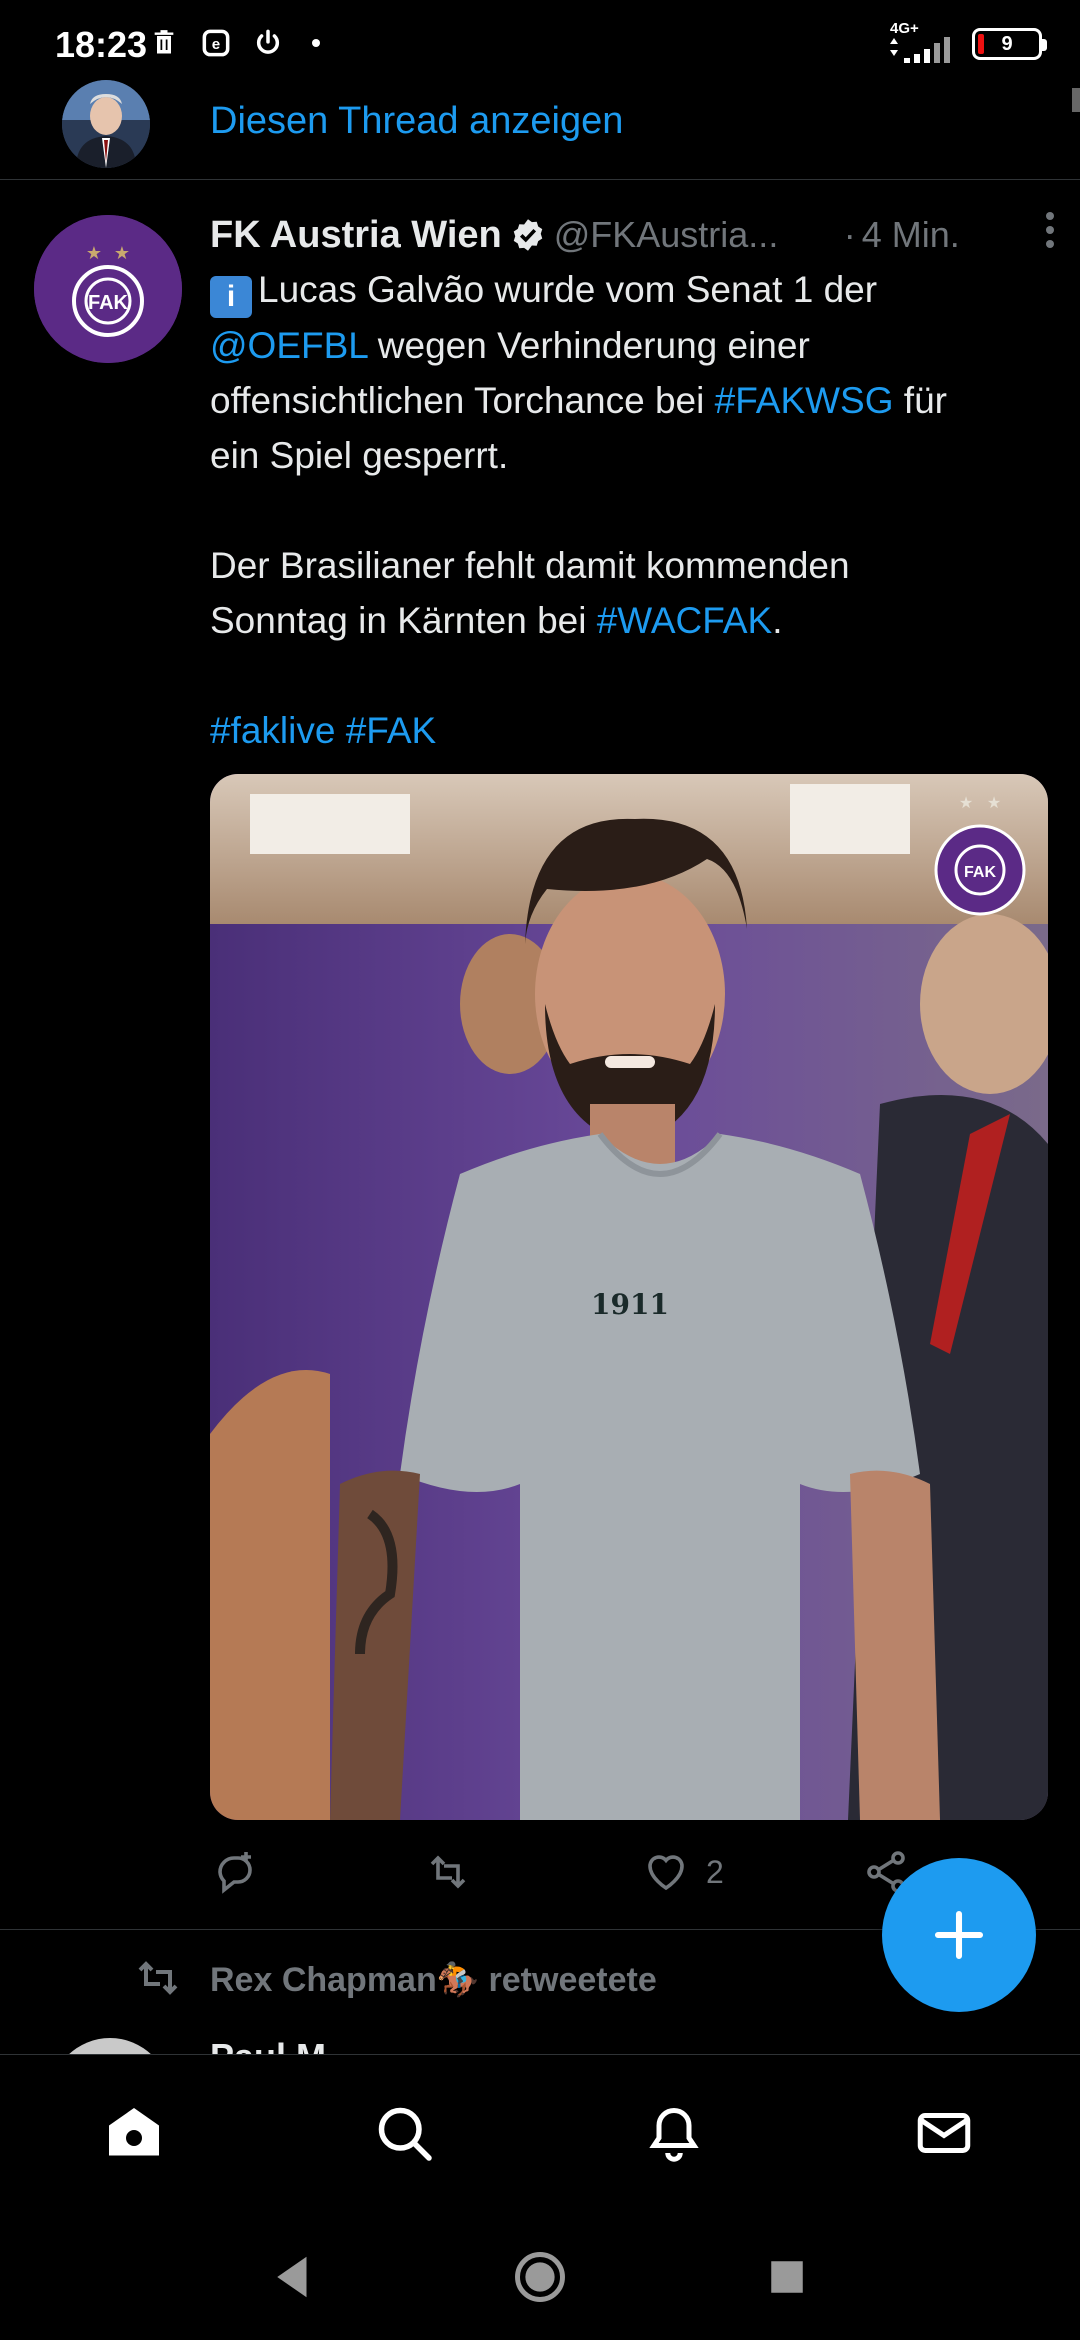 The width and height of the screenshot is (1080, 2340). What do you see at coordinates (293, 2277) in the screenshot?
I see `back-triangle-icon` at bounding box center [293, 2277].